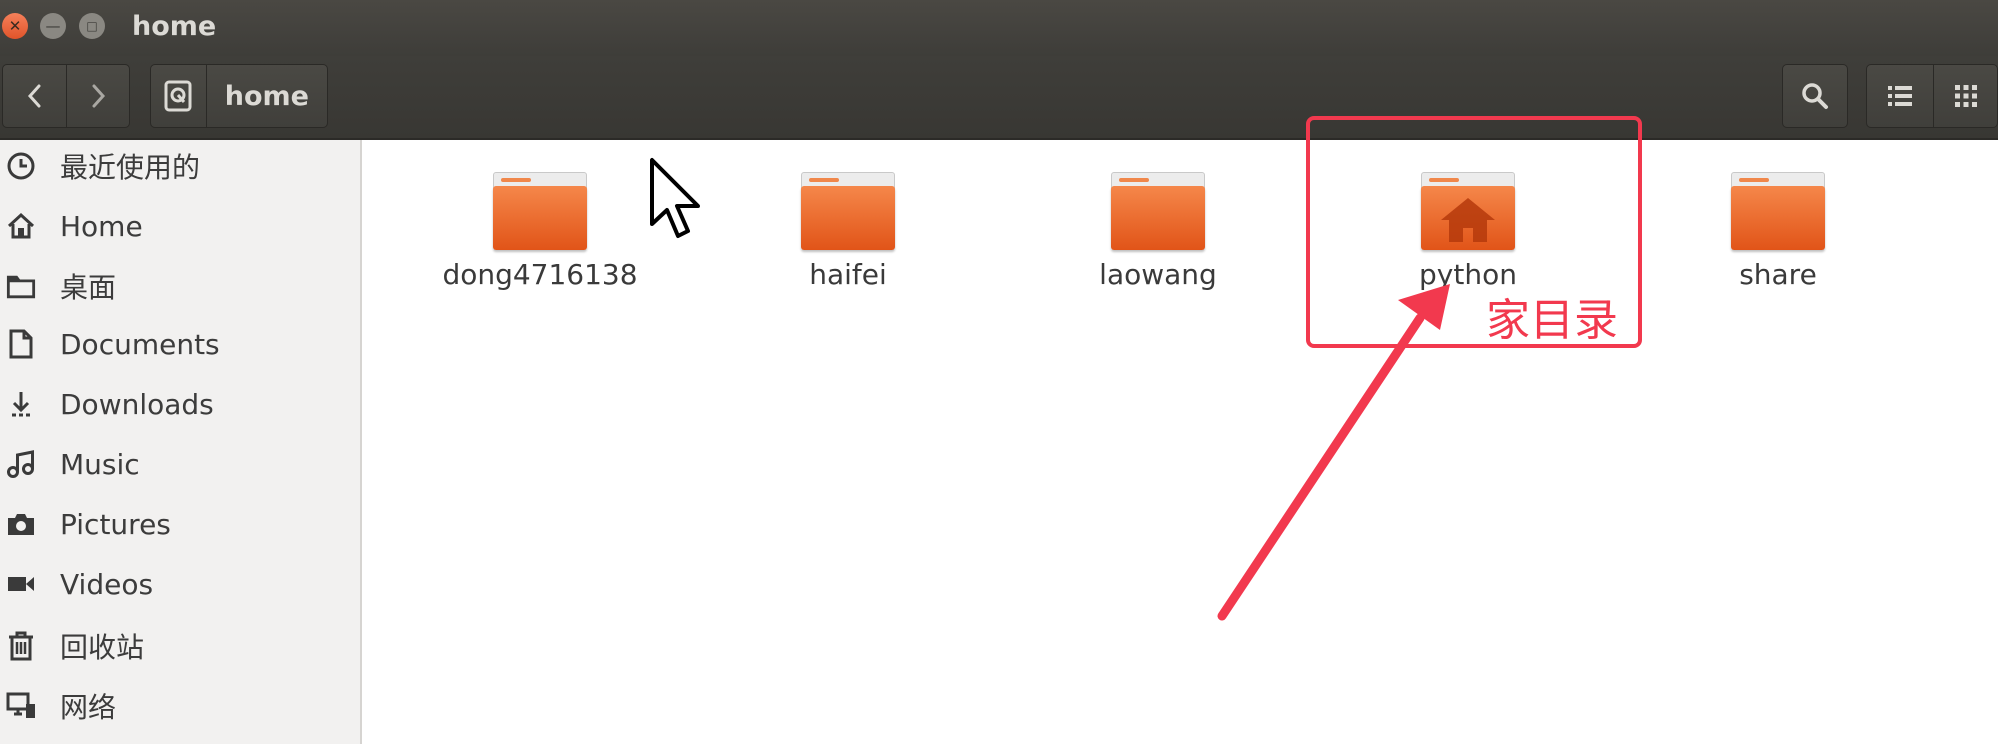 This screenshot has width=1998, height=744. Describe the element at coordinates (1552, 320) in the screenshot. I see `annotation-note: 家目录` at that location.